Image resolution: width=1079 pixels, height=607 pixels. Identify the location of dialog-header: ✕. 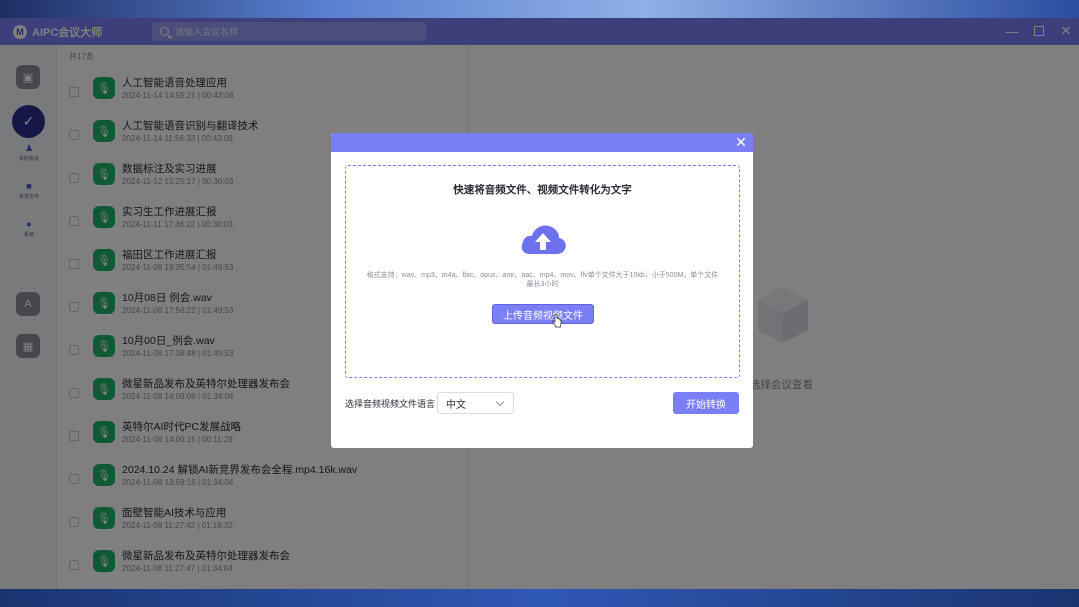
(542, 142).